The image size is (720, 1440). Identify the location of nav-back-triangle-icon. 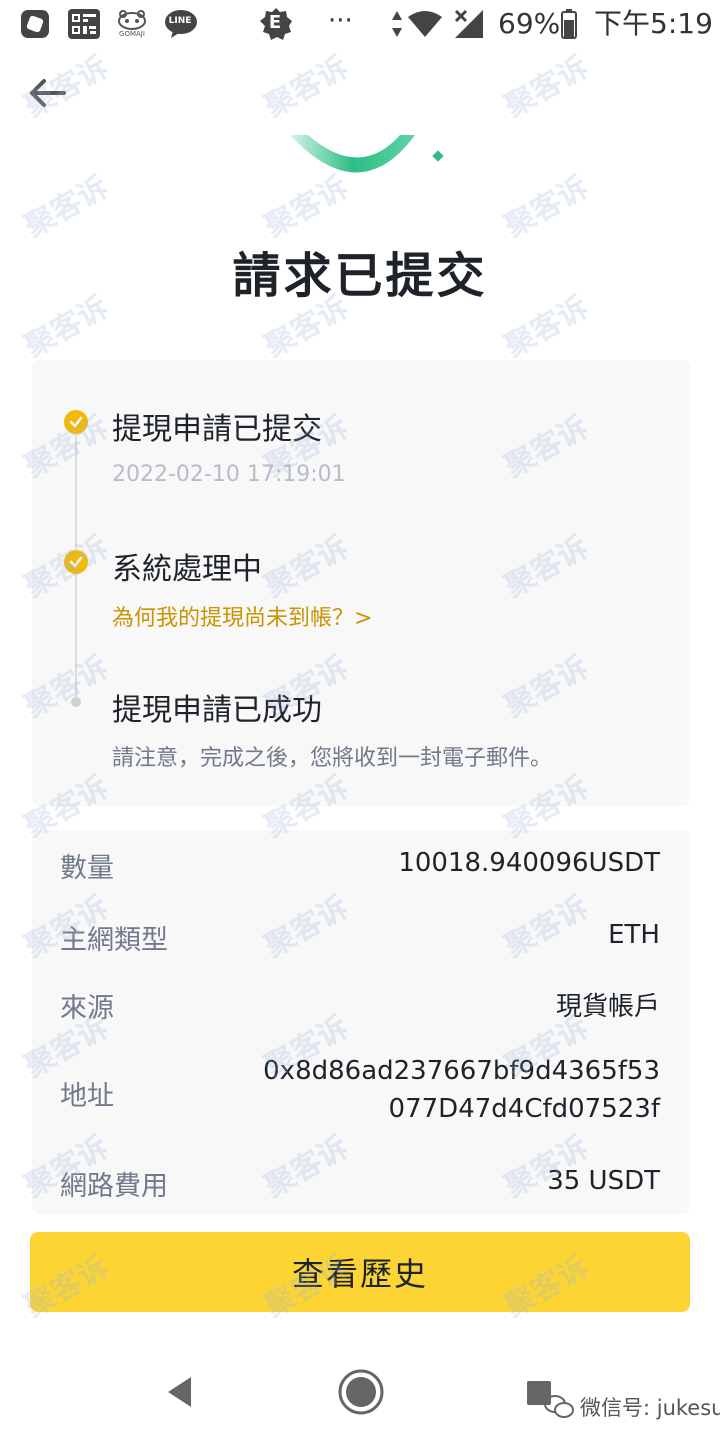
(179, 1392).